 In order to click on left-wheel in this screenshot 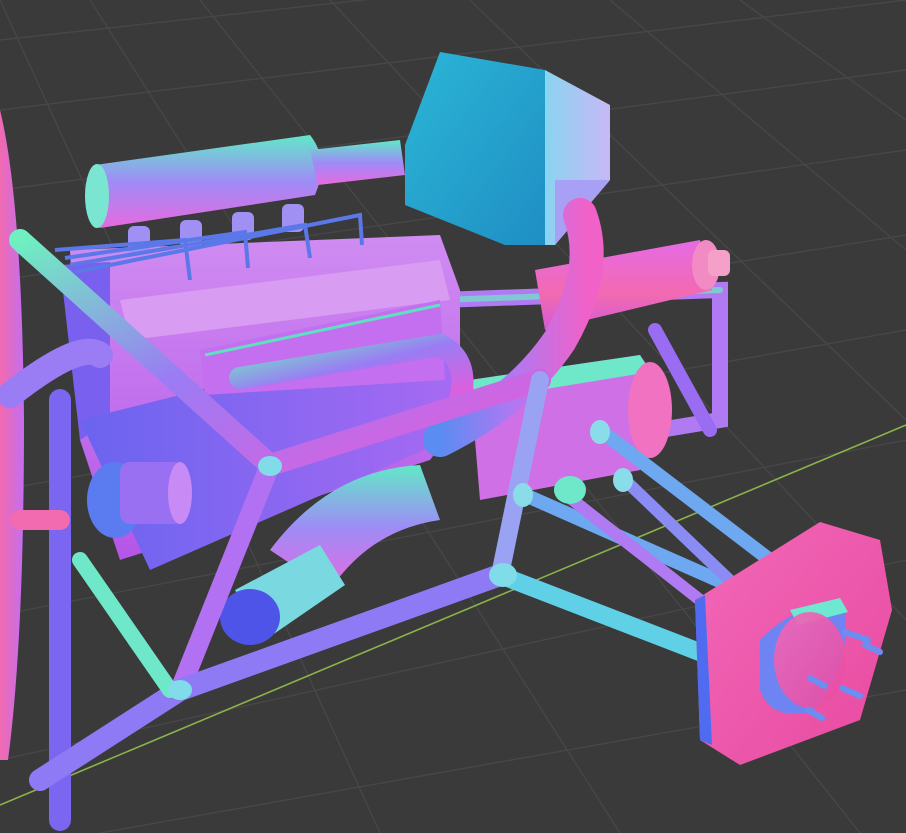, I will do `click(12, 435)`.